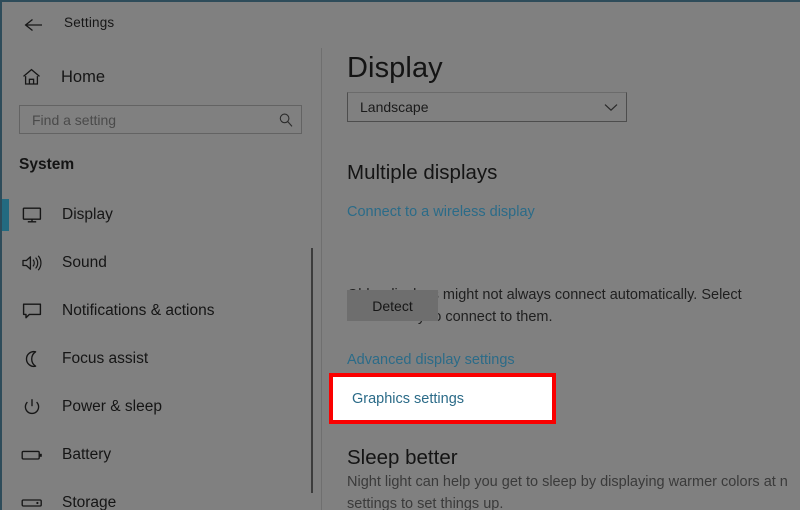 The image size is (800, 510). What do you see at coordinates (395, 68) in the screenshot?
I see `page-title: Display` at bounding box center [395, 68].